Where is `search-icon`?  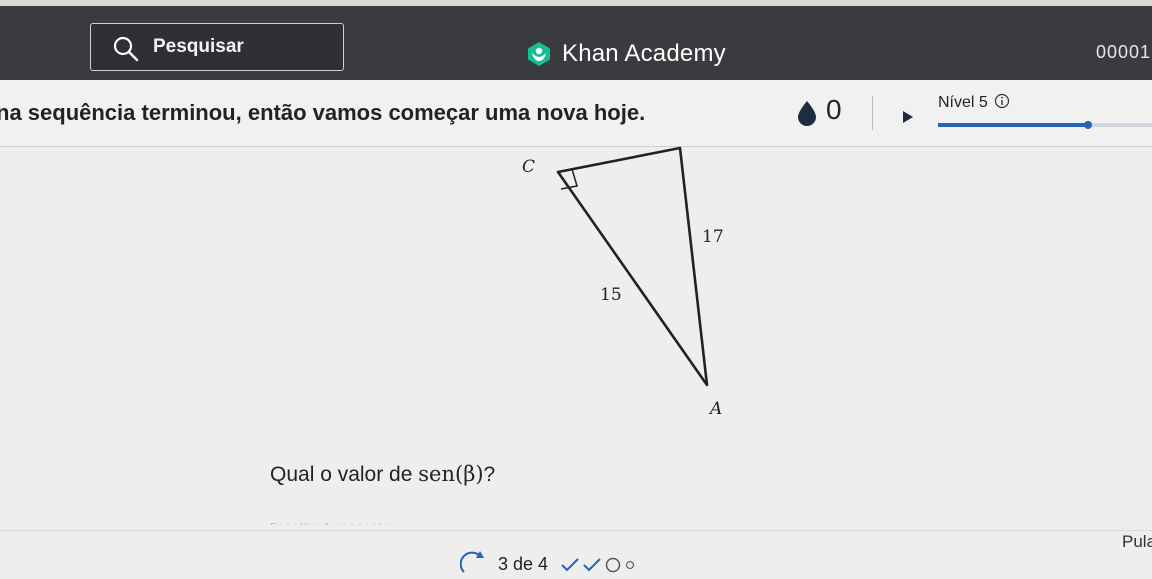 search-icon is located at coordinates (126, 51).